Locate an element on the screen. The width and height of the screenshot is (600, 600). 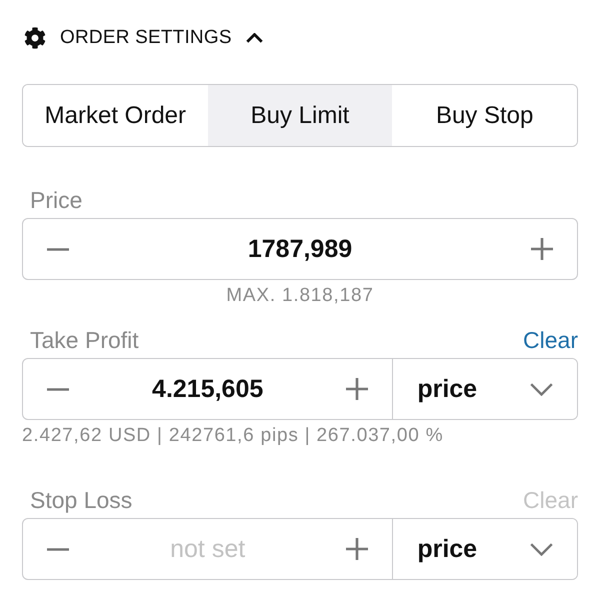
order-type-tab: Buy Limit is located at coordinates (300, 115).